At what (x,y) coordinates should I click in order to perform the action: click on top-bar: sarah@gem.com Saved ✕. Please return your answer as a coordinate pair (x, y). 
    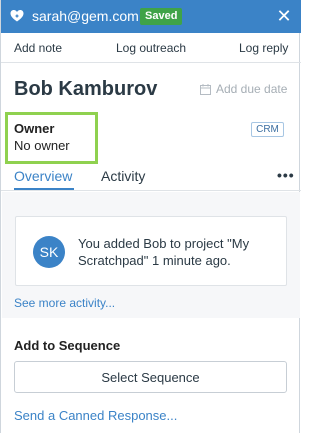
    Looking at the image, I should click on (151, 16).